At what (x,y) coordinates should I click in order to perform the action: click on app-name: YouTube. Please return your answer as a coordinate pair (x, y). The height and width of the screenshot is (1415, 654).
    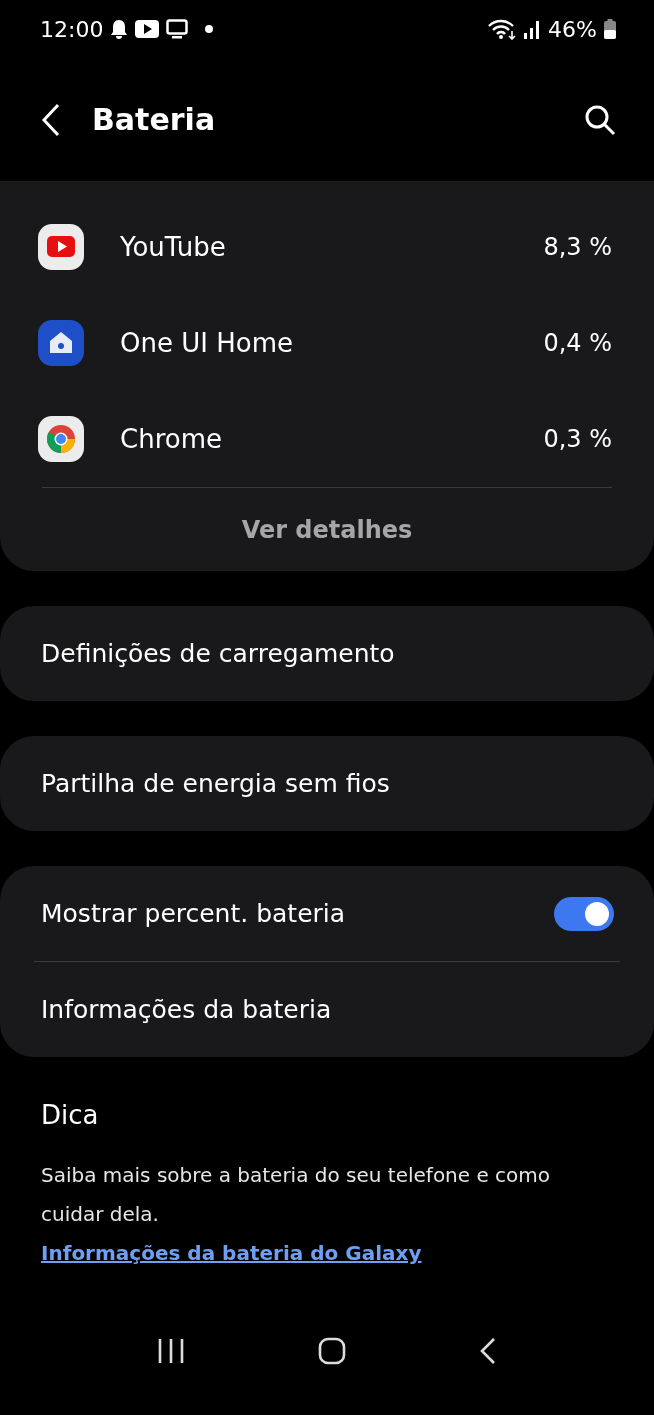
    Looking at the image, I should click on (173, 247).